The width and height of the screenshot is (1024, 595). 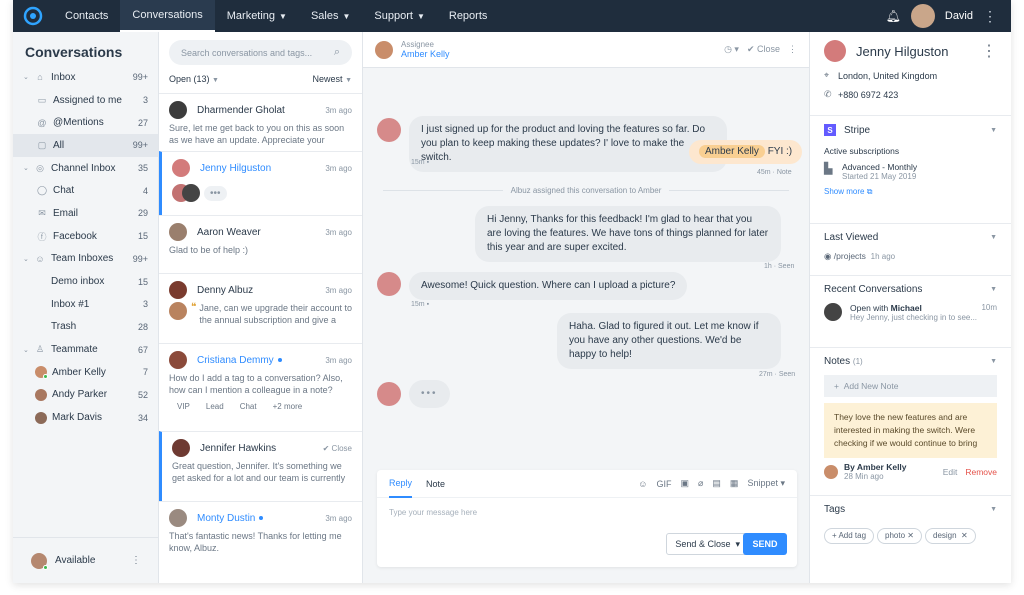 I want to click on quote-icon: ❝, so click(x=194, y=307).